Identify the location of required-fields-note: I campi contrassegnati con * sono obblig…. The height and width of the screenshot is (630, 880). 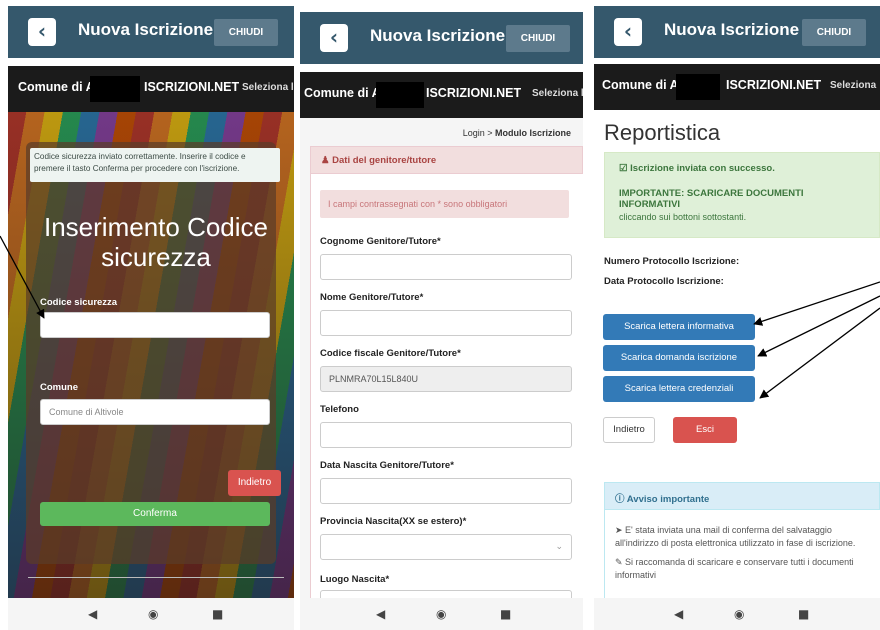
(444, 204).